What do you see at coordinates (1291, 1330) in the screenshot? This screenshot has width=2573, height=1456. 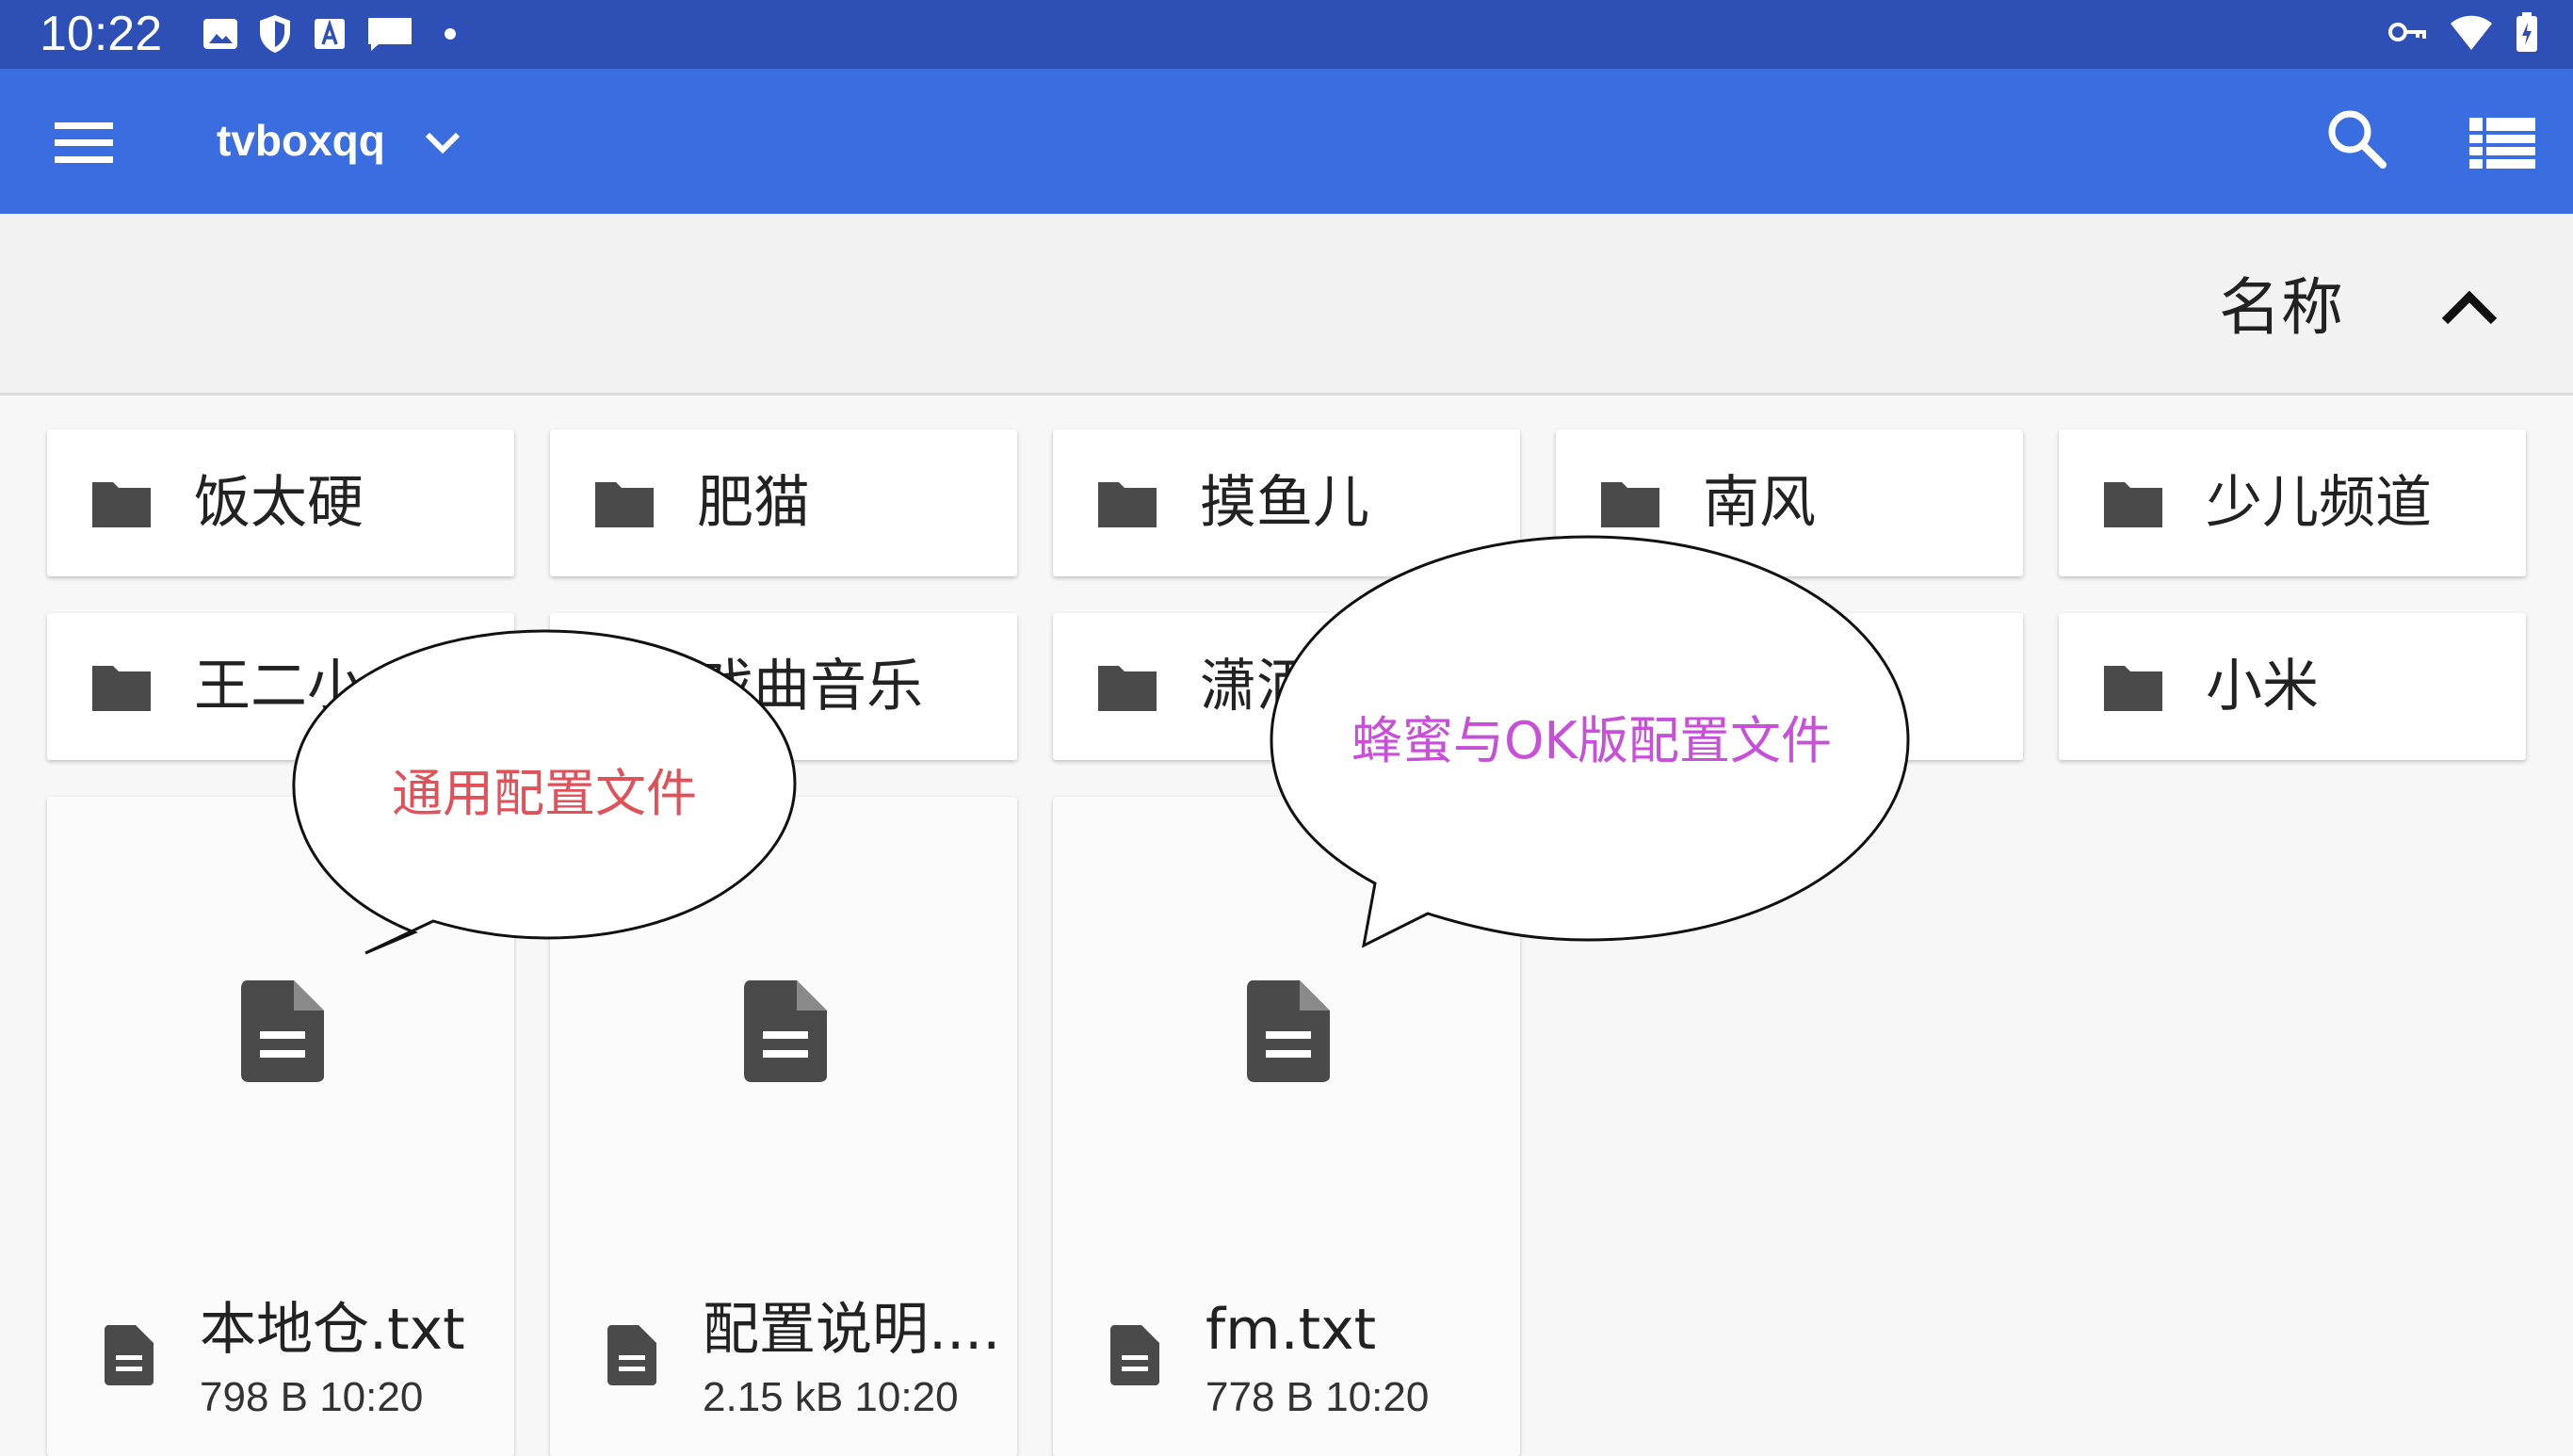 I see `file-name: fm.txt` at bounding box center [1291, 1330].